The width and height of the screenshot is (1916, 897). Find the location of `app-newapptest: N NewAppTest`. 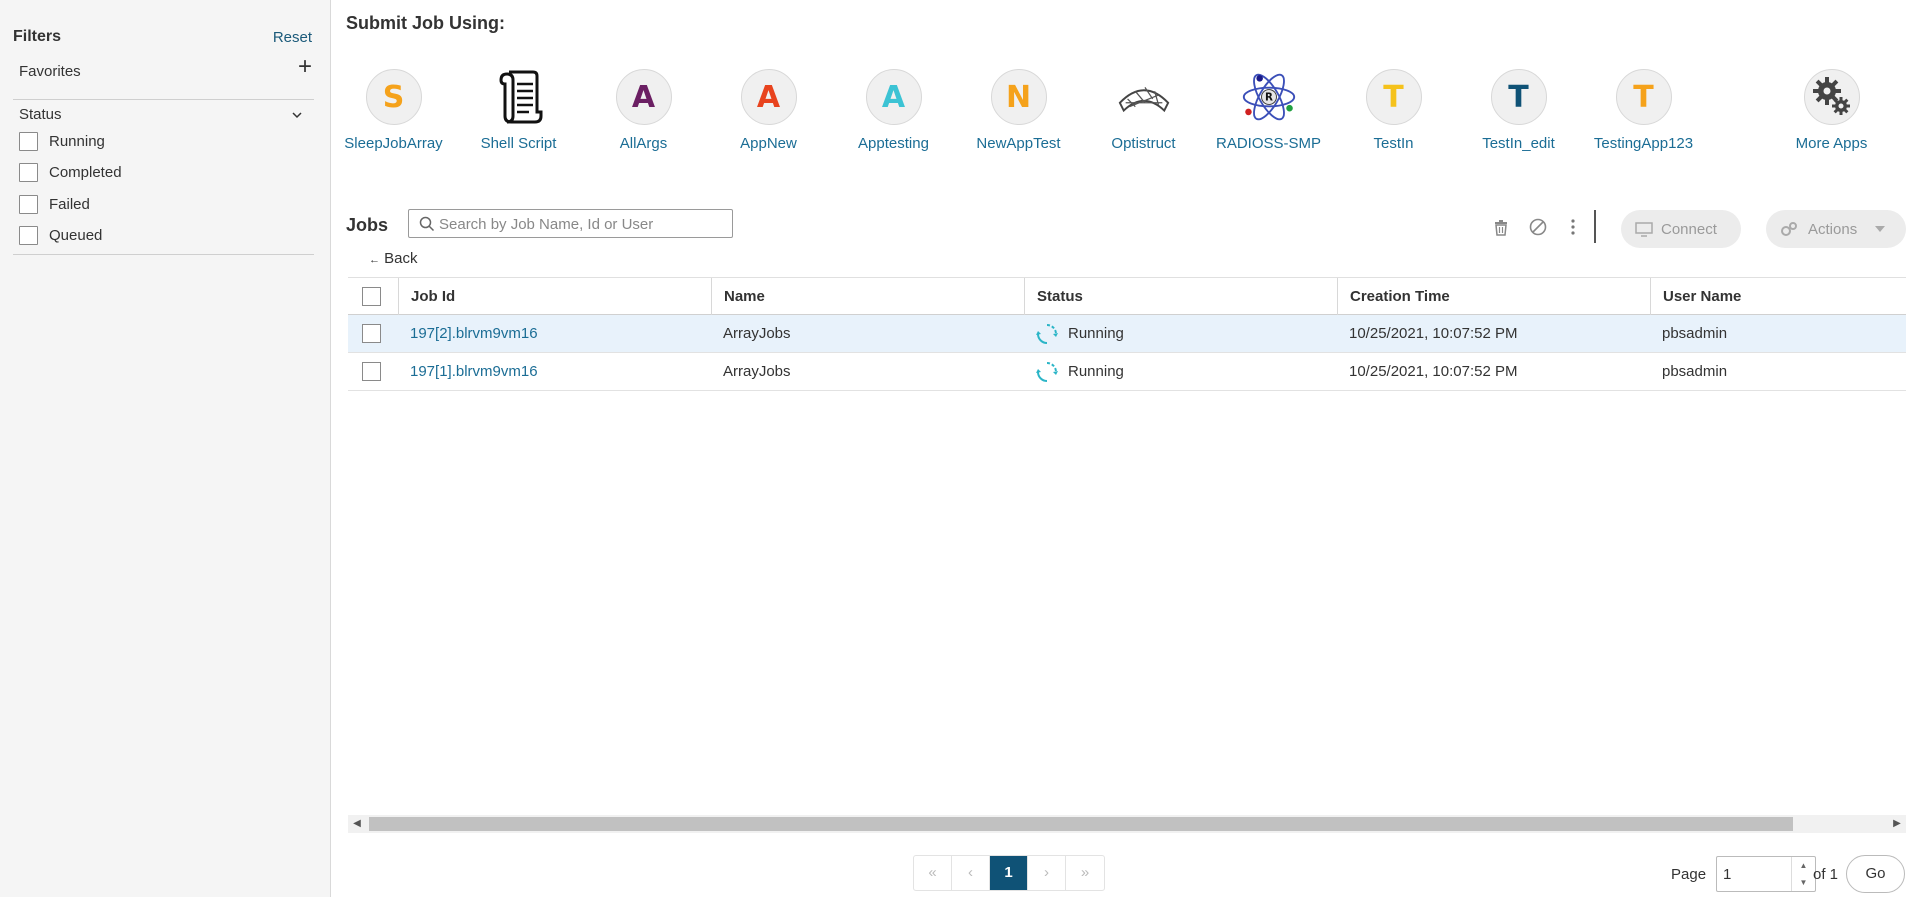

app-newapptest: N NewAppTest is located at coordinates (1018, 109).